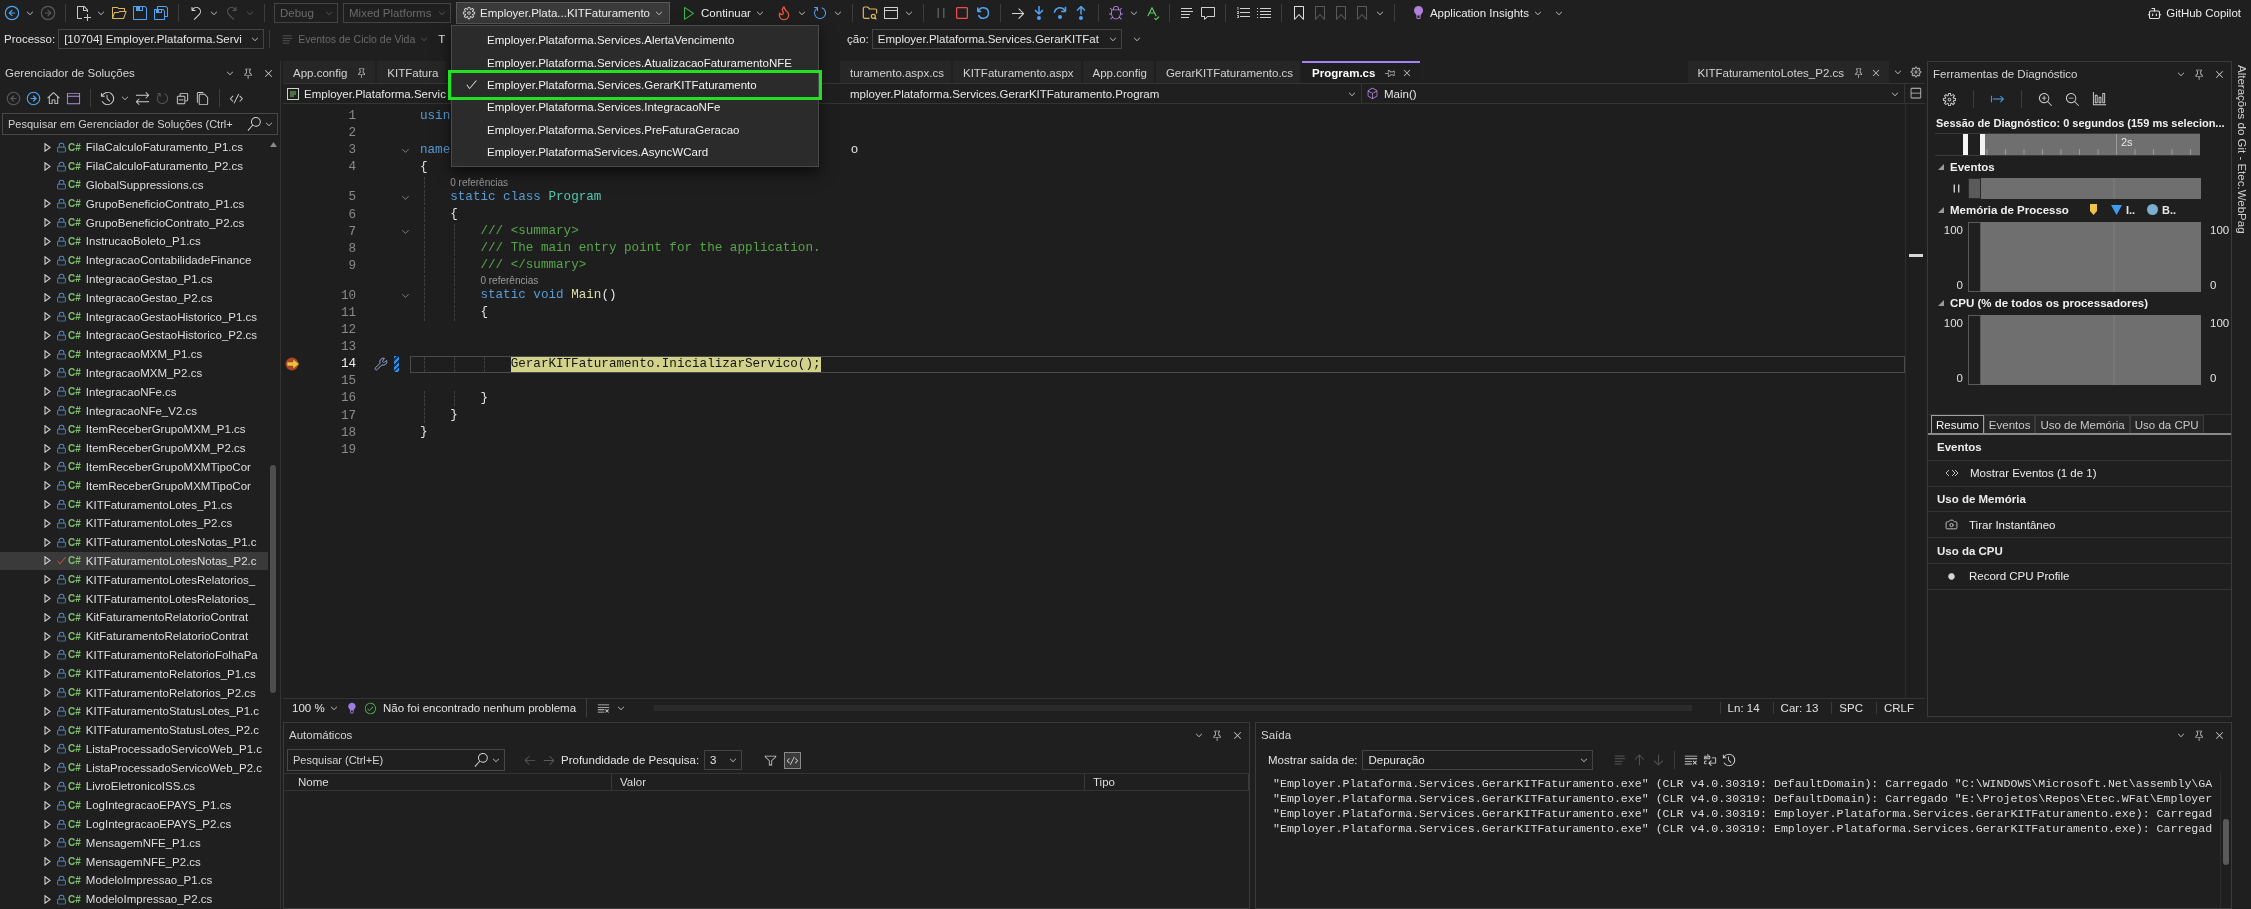 The width and height of the screenshot is (2251, 909). What do you see at coordinates (869, 13) in the screenshot?
I see `folder-search-icon` at bounding box center [869, 13].